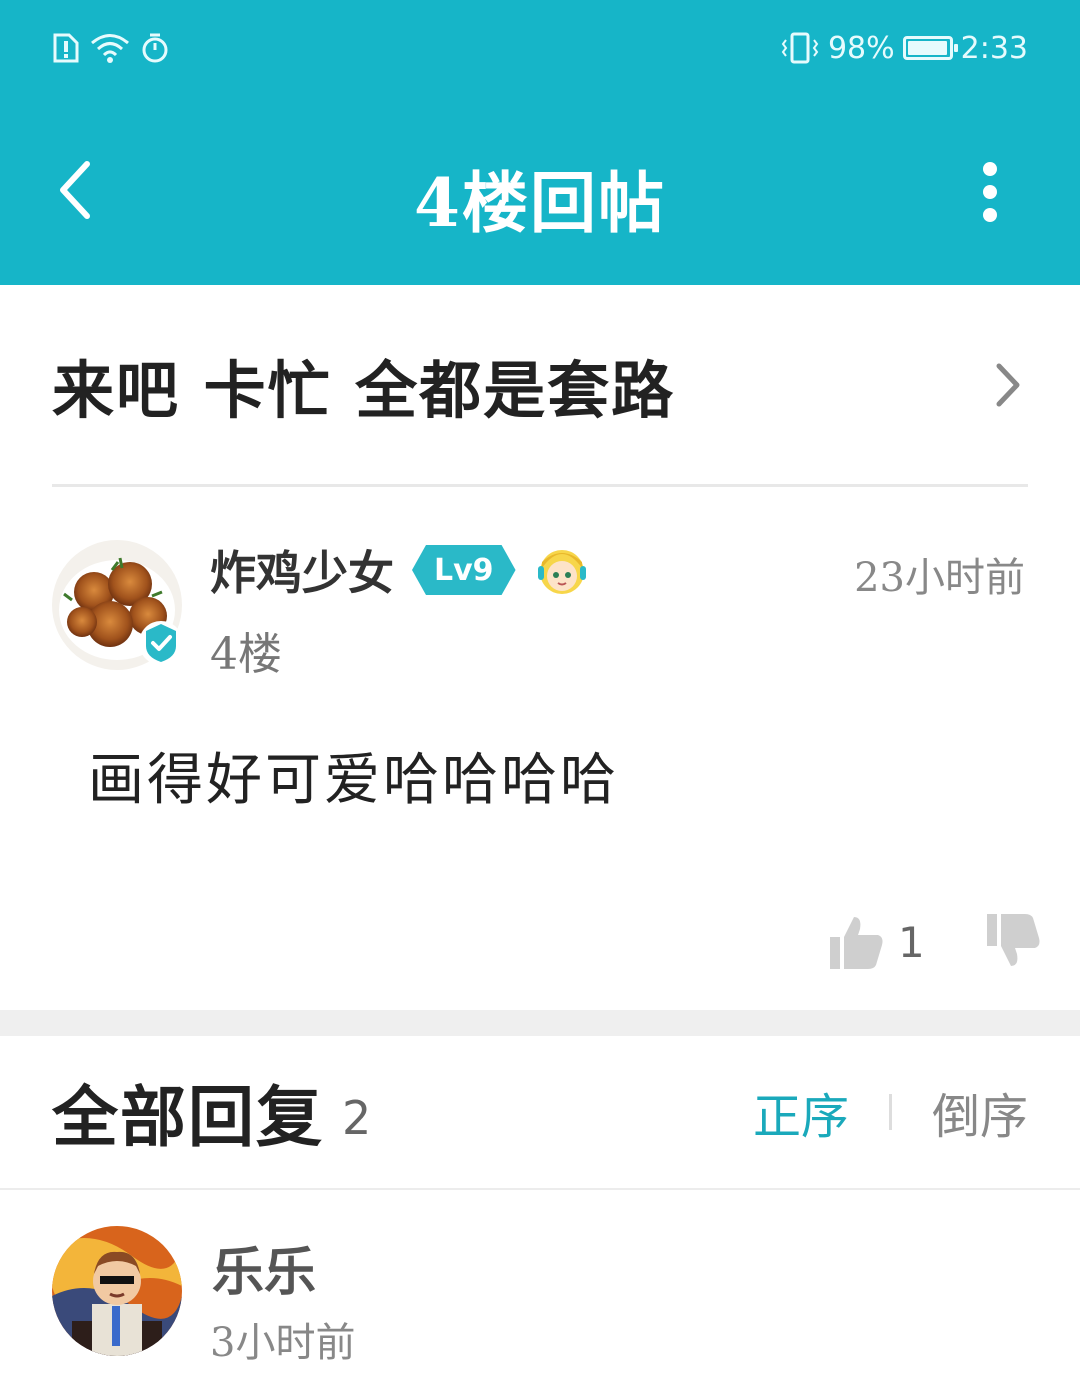 The height and width of the screenshot is (1383, 1080). Describe the element at coordinates (540, 1112) in the screenshot. I see `replies-header: 全部回复 2 正序 倒序` at that location.